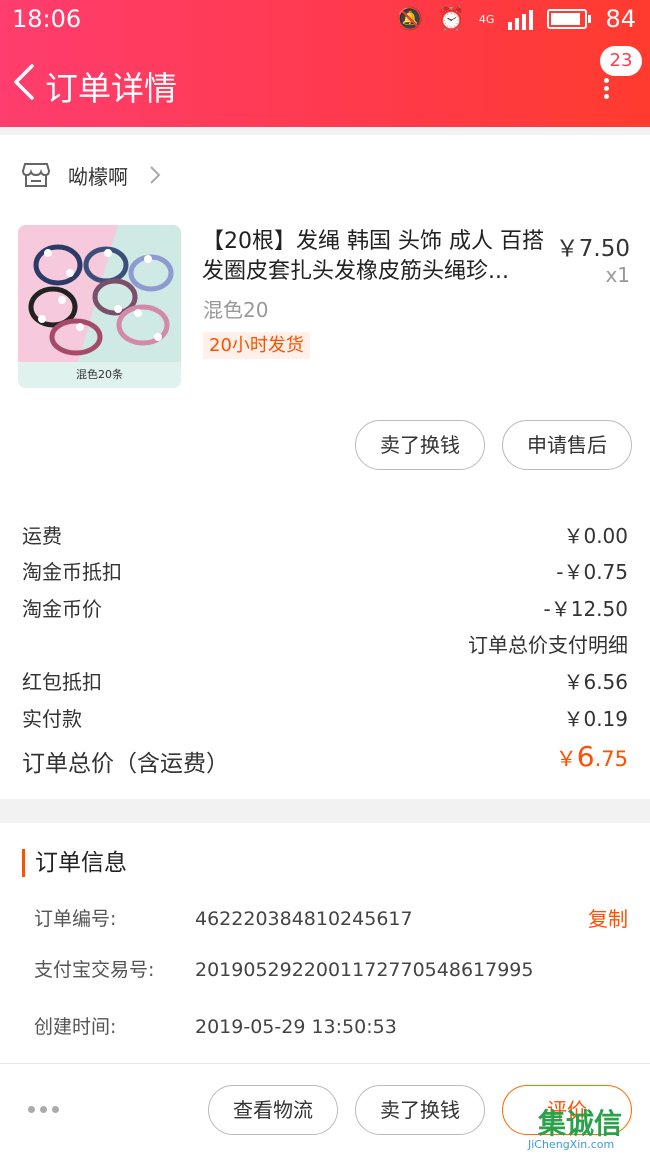 The image size is (650, 1155). What do you see at coordinates (99, 293) in the screenshot?
I see `hair-tie-picture` at bounding box center [99, 293].